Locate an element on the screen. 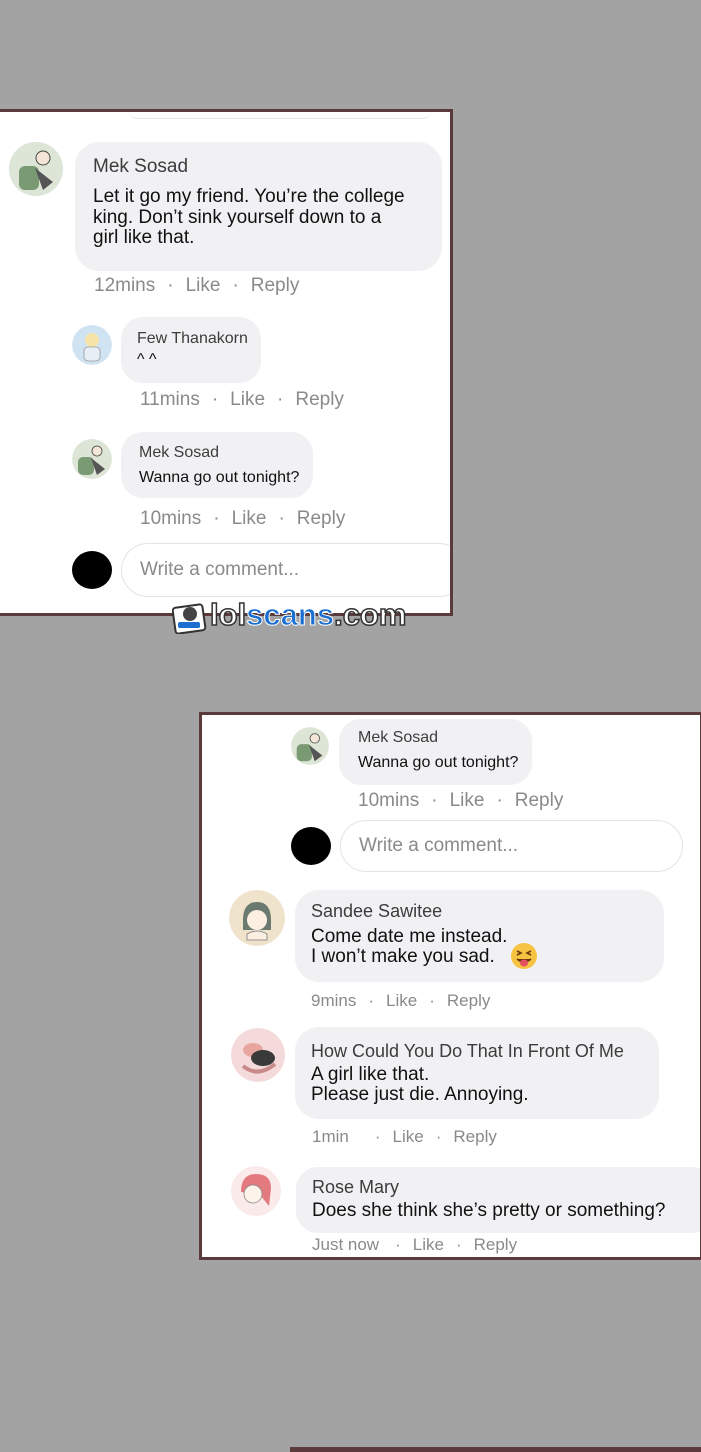 The width and height of the screenshot is (701, 1452). comment-text-line: I won’t make you sad. is located at coordinates (403, 956).